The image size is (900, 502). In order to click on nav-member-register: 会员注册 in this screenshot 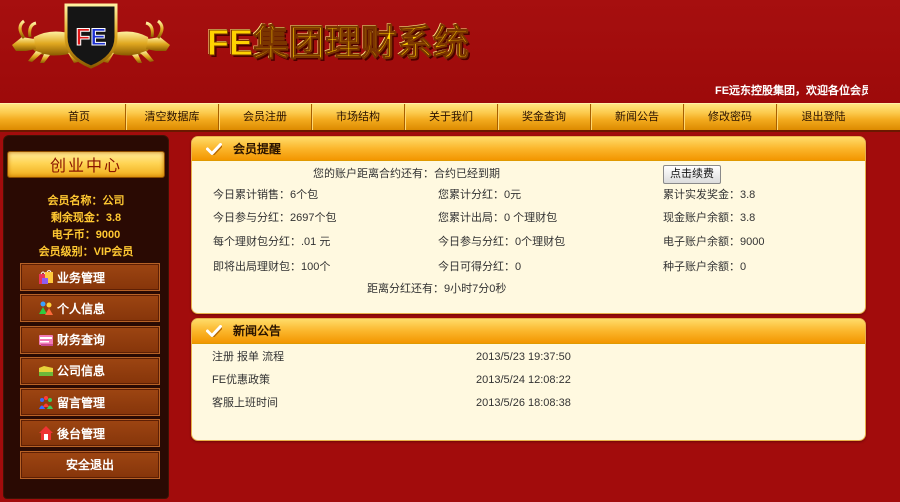, I will do `click(265, 117)`.